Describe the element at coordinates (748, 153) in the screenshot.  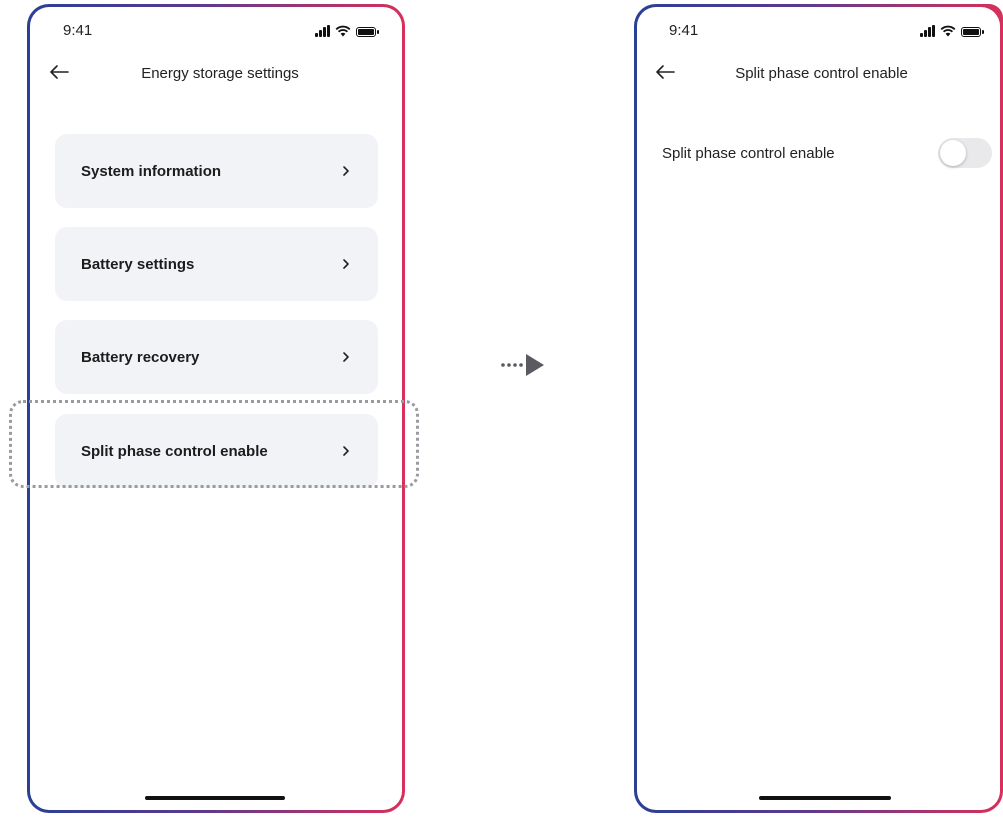
I see `setting-label: Split phase control enable` at that location.